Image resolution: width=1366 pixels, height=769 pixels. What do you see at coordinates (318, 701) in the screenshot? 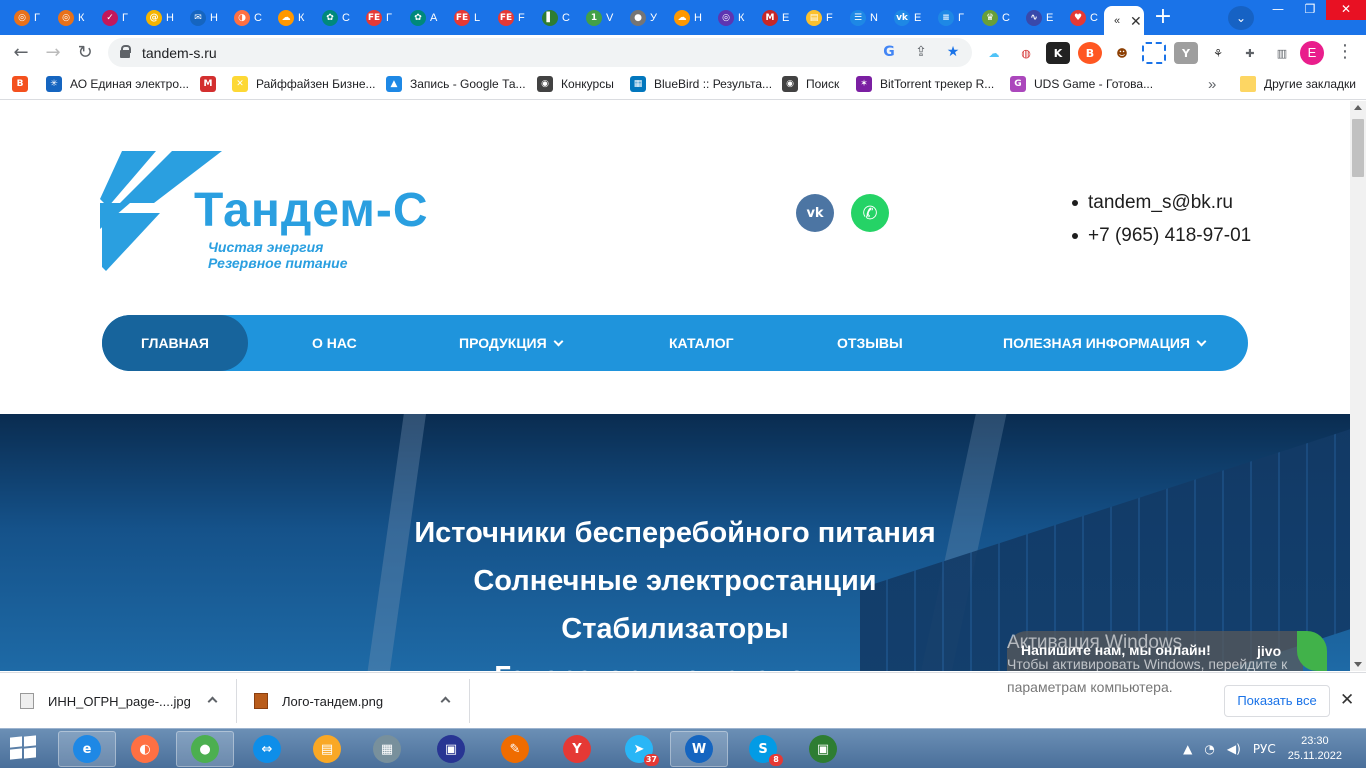
I see `download-item: Лого-тандем.png` at bounding box center [318, 701].